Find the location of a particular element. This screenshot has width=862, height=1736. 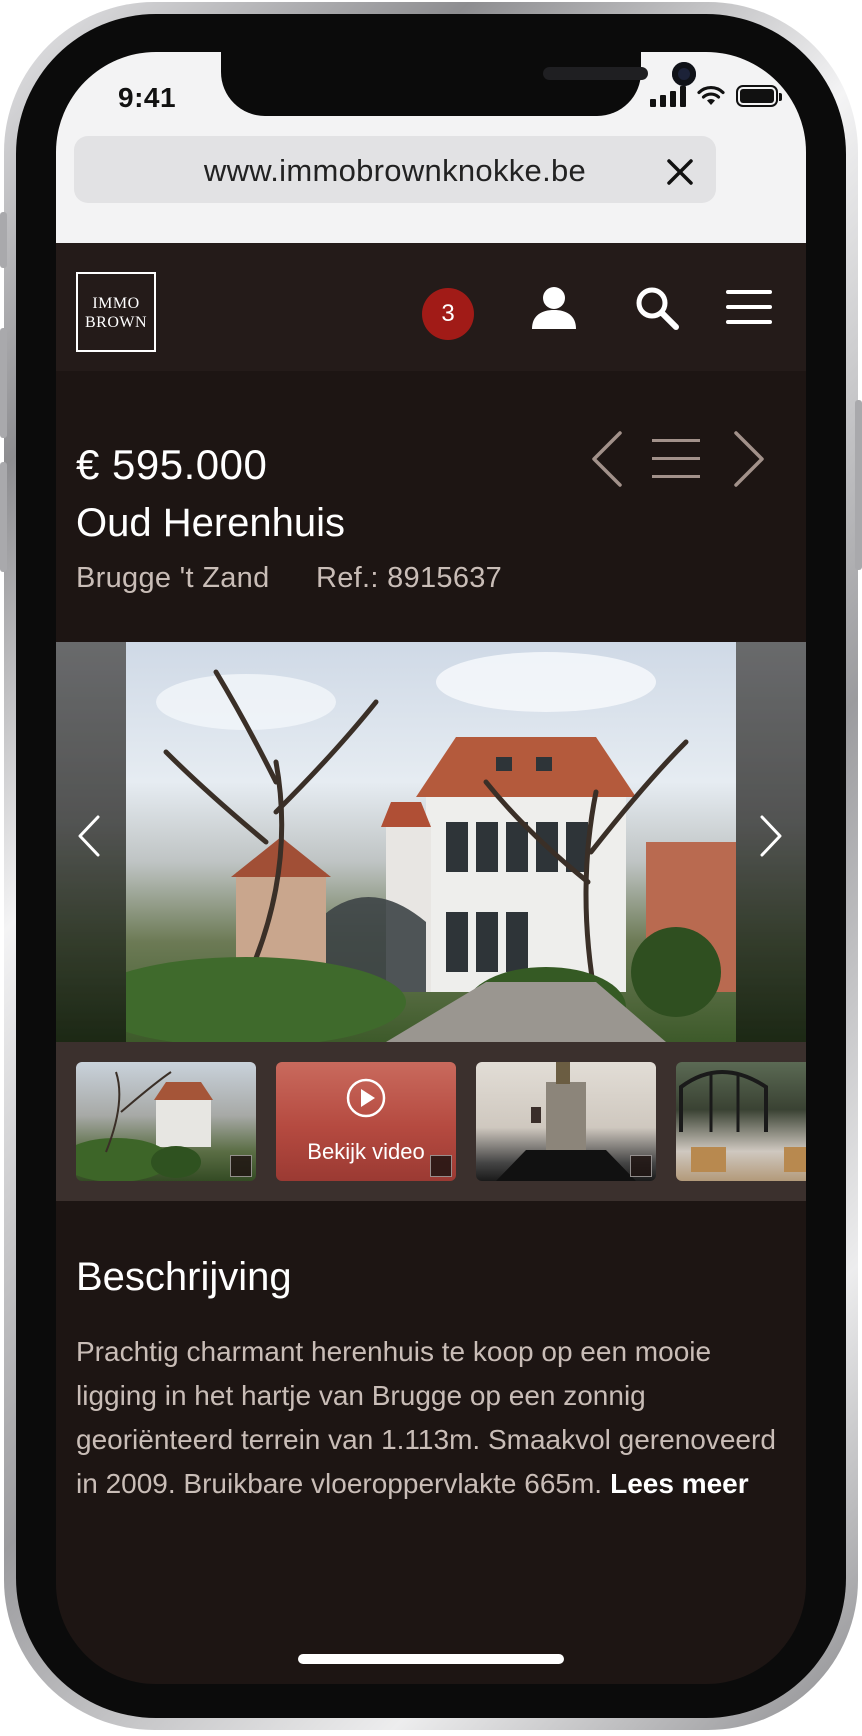

favorites-count-badge: 3 is located at coordinates (448, 314).